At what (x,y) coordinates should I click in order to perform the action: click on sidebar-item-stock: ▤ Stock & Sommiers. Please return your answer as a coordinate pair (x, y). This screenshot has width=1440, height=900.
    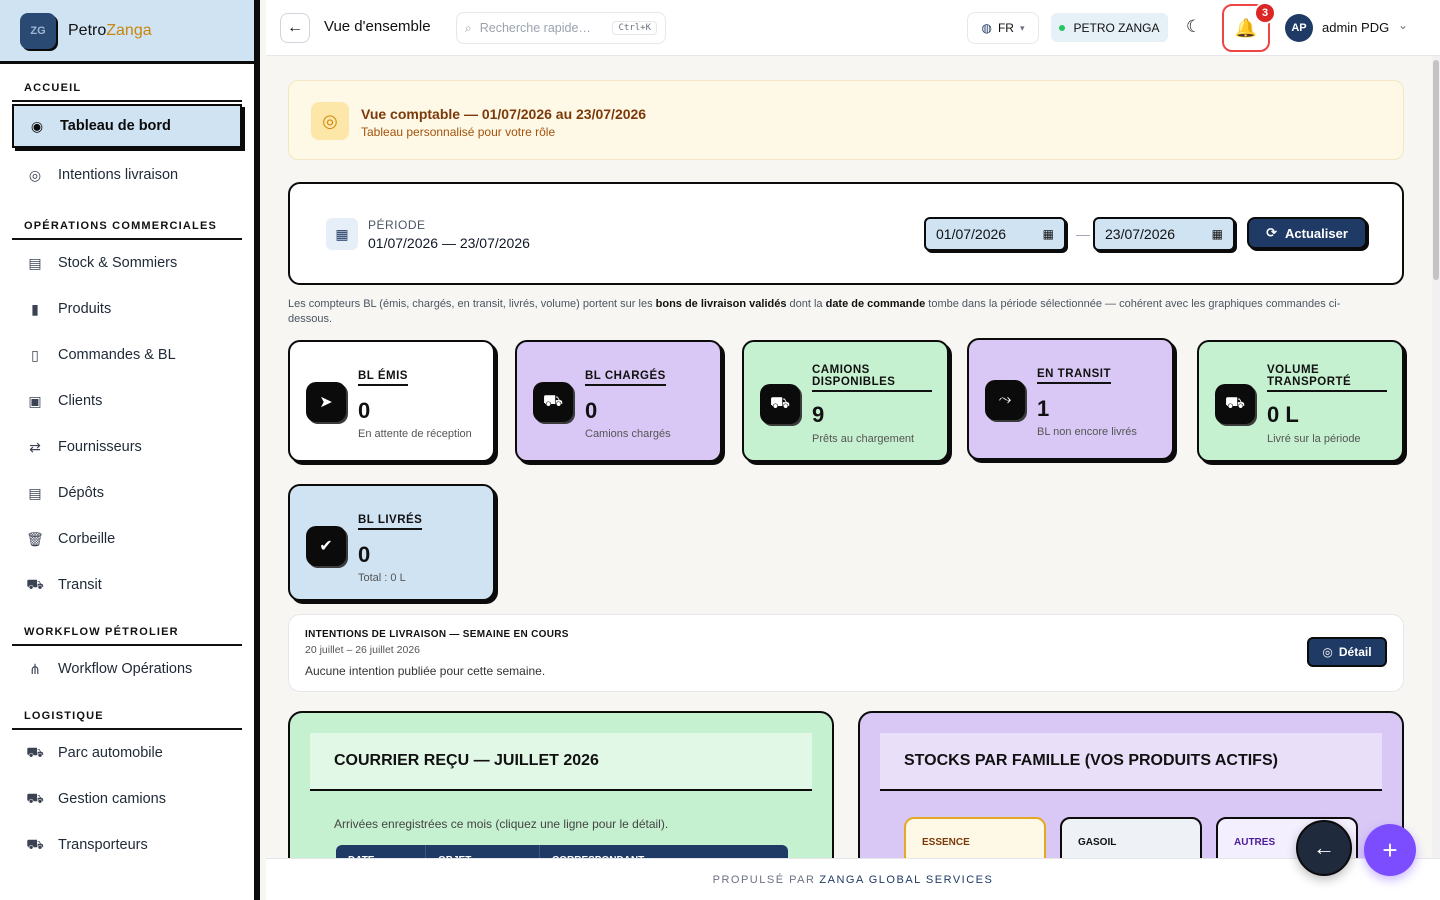
    Looking at the image, I should click on (127, 263).